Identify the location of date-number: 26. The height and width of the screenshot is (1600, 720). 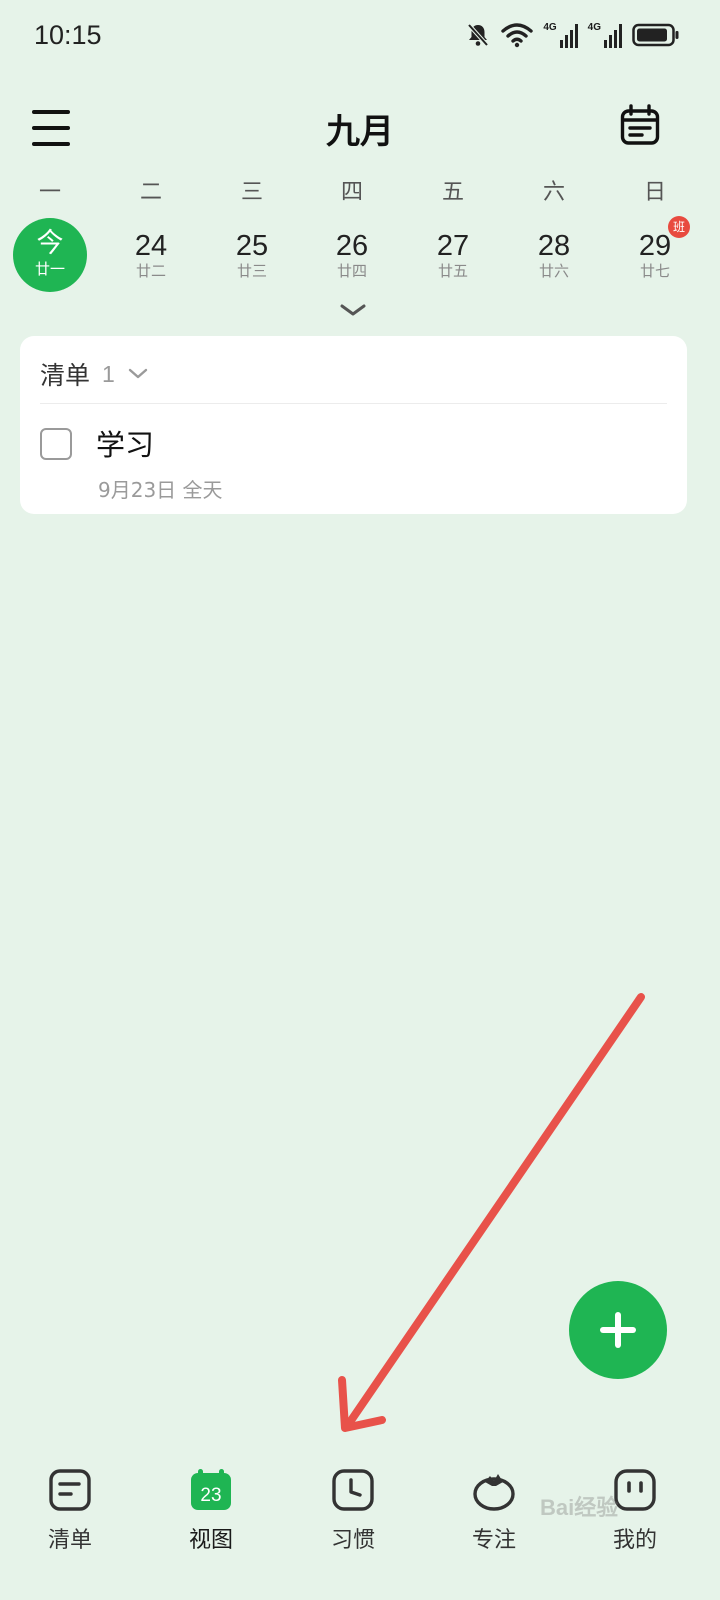
(352, 246).